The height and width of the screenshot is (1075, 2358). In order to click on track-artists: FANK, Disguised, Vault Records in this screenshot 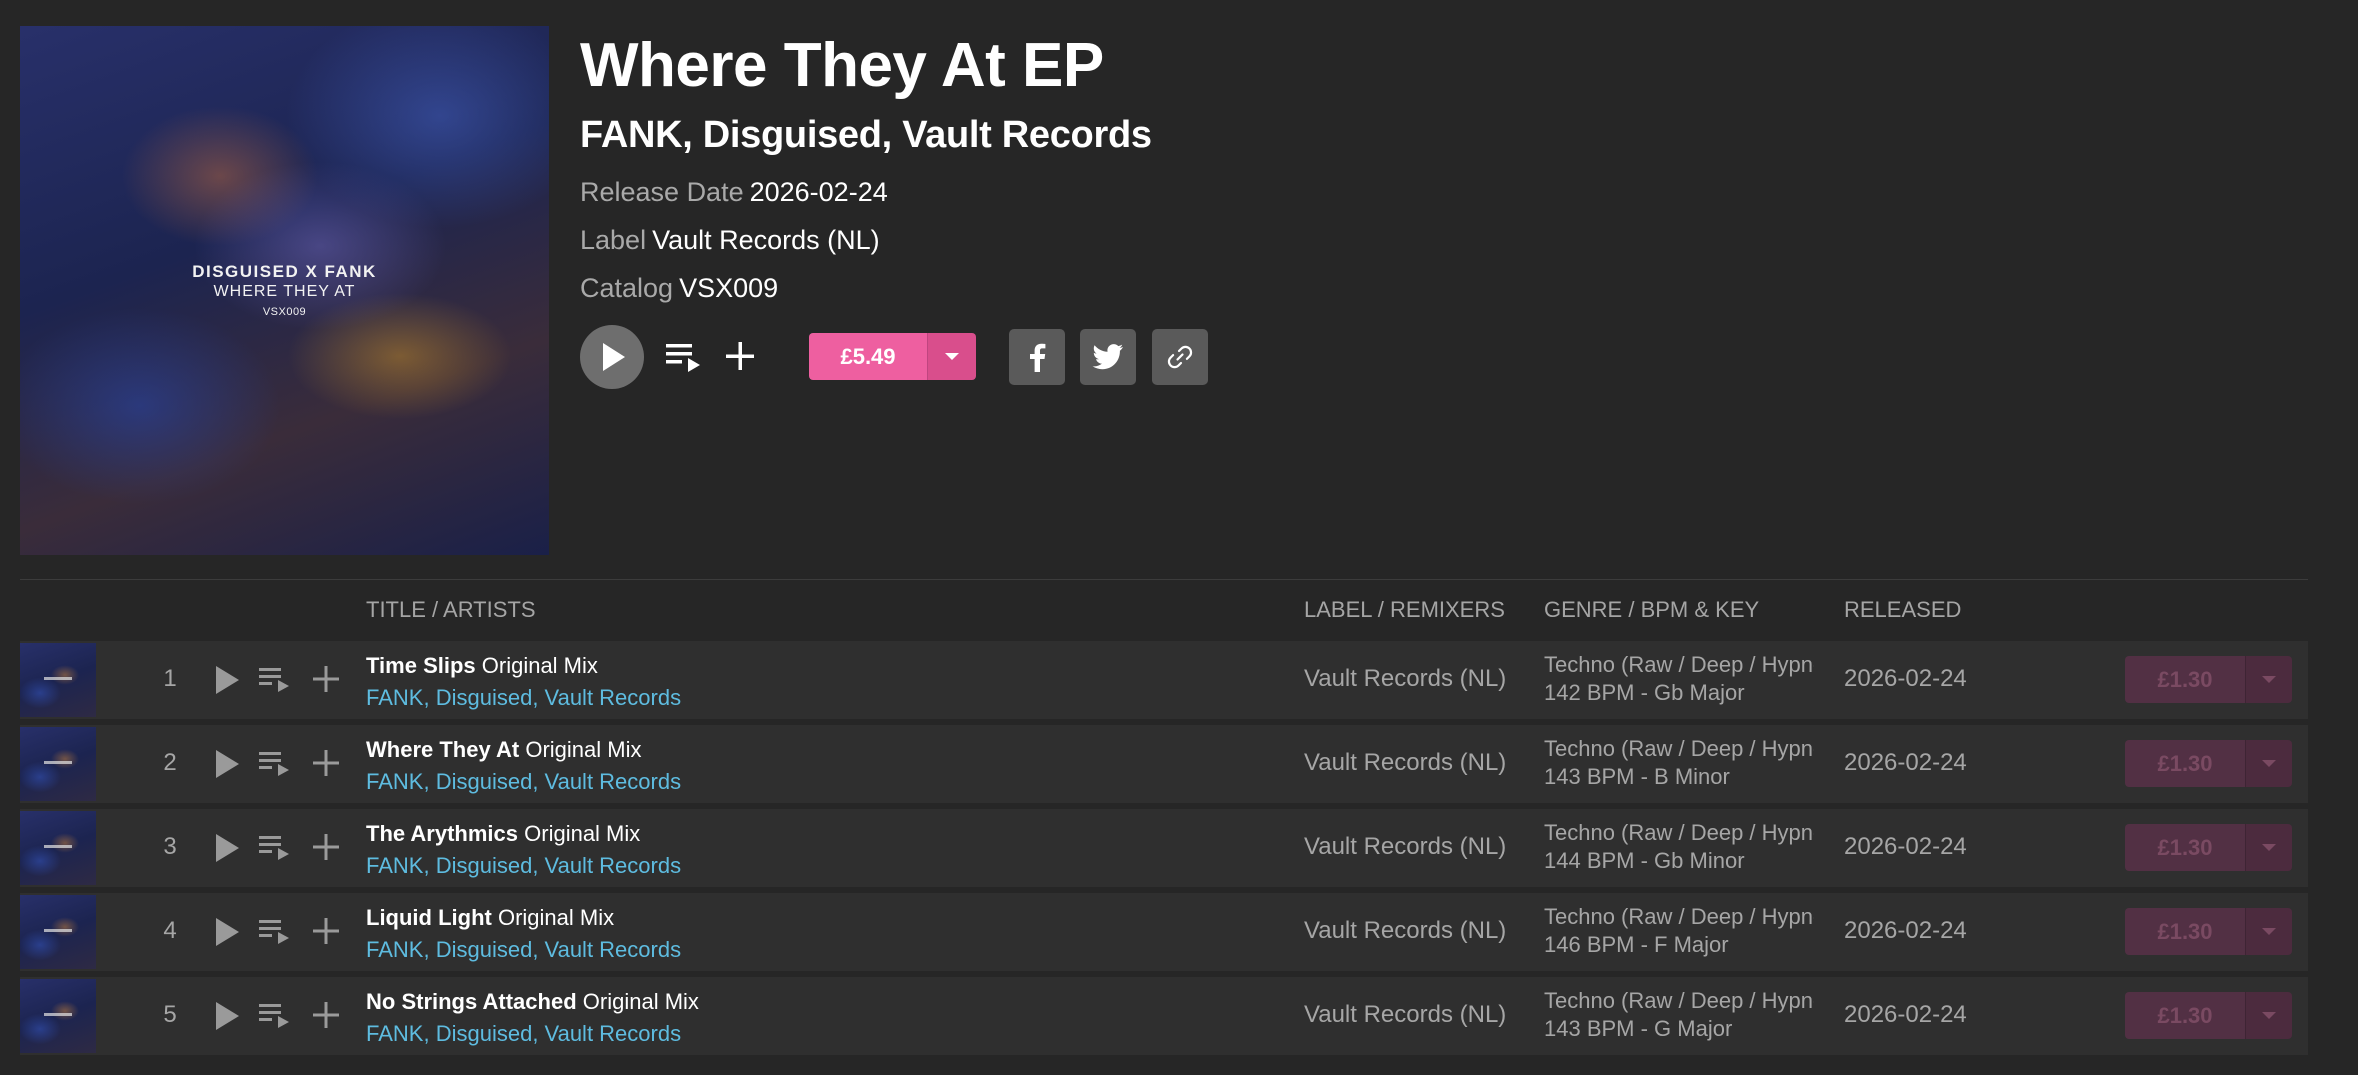, I will do `click(524, 865)`.